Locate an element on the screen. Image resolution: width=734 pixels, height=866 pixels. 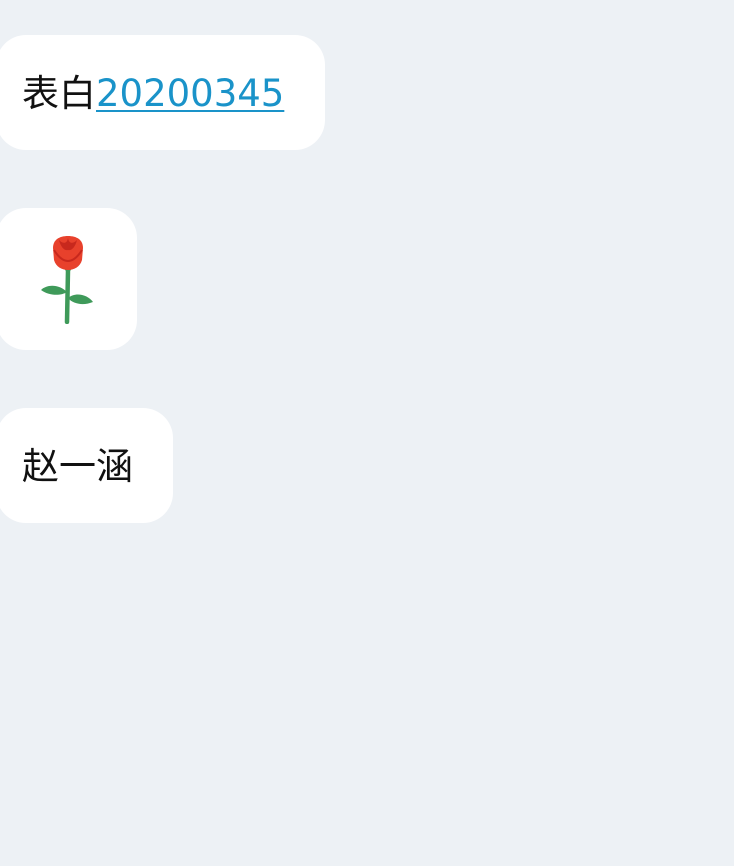
sticker-bubble is located at coordinates (68, 279).